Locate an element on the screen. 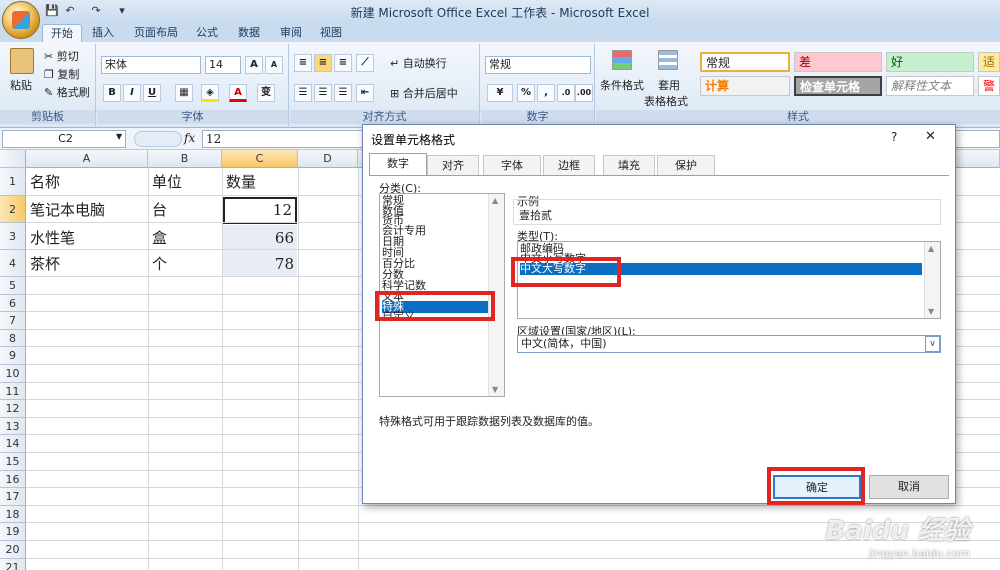  format-painter-button: ✎ 格式刷 is located at coordinates (67, 93).